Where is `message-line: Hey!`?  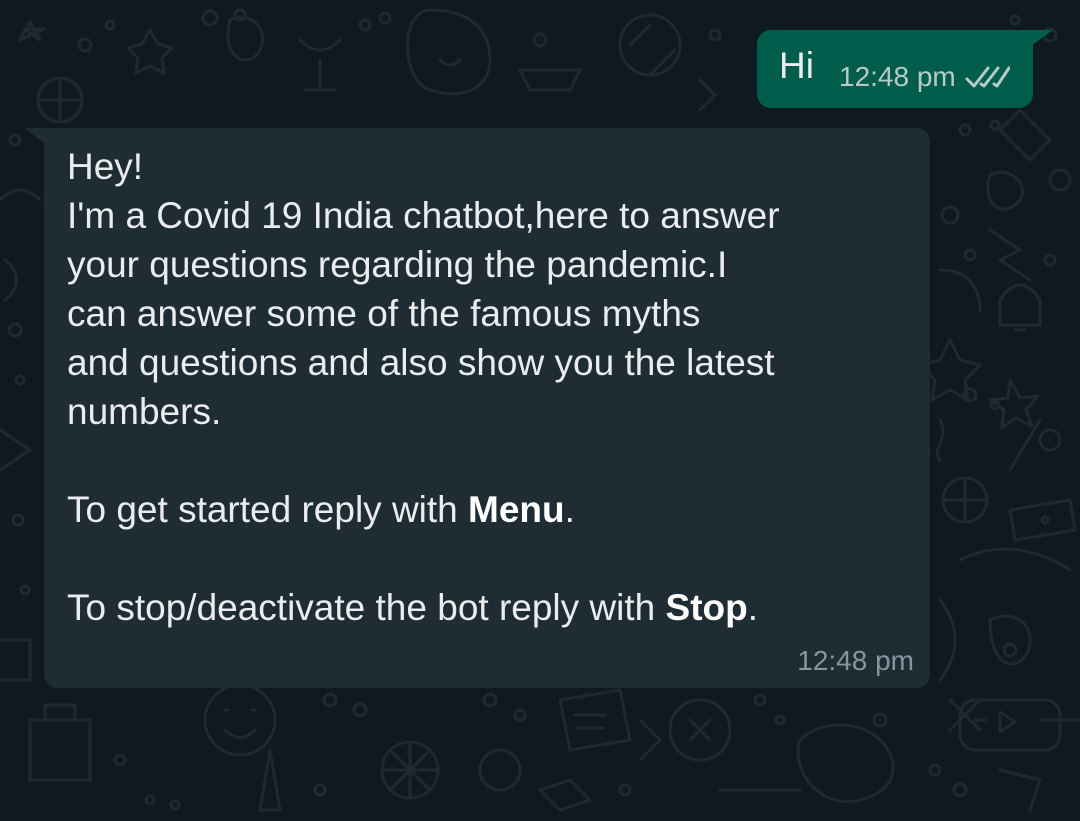 message-line: Hey! is located at coordinates (105, 166).